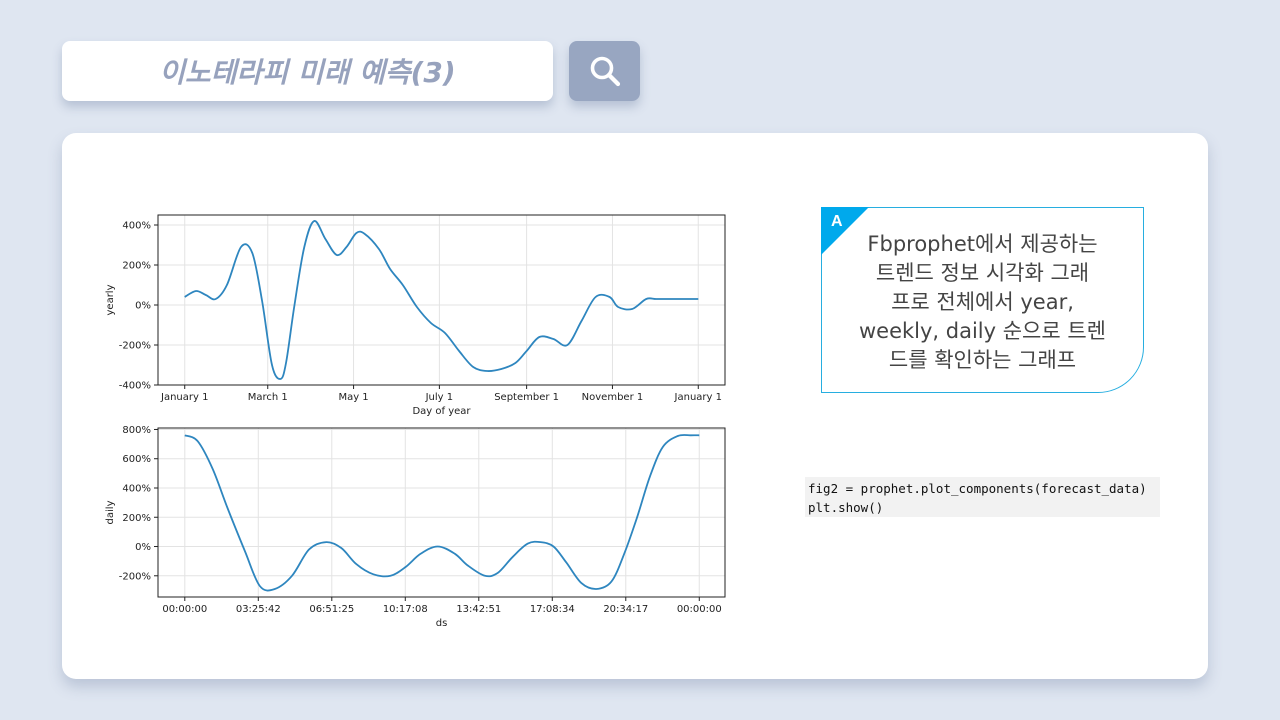 This screenshot has height=720, width=1280. What do you see at coordinates (439, 397) in the screenshot?
I see `x-tick-label: July 1` at bounding box center [439, 397].